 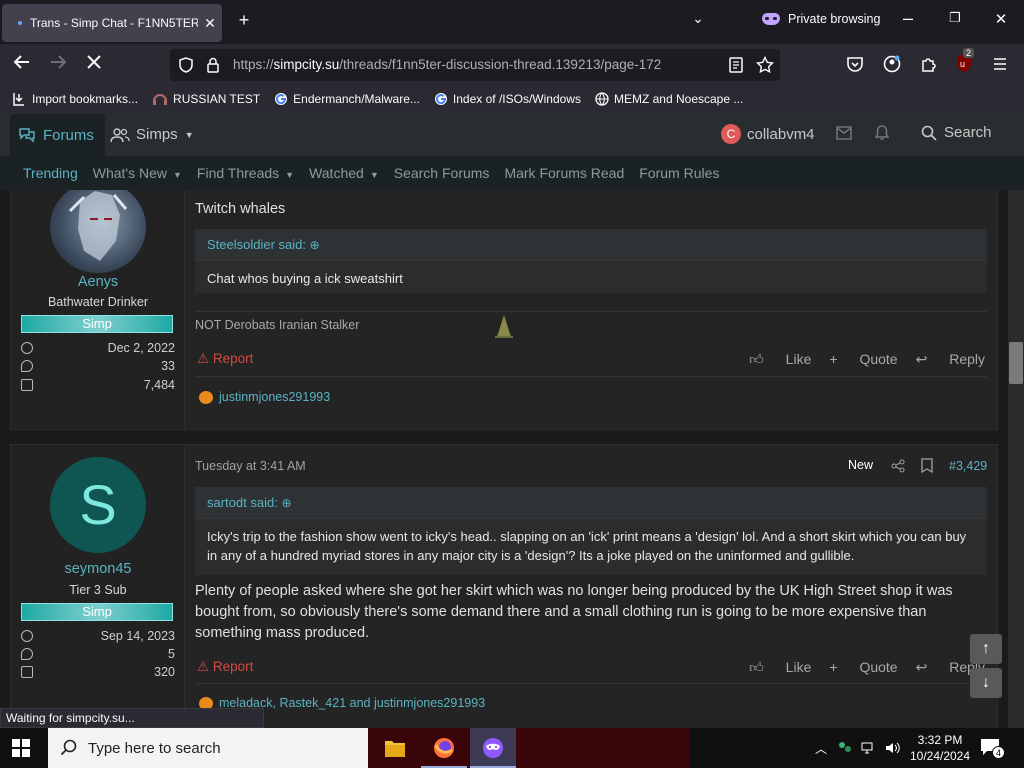 I want to click on search-button: Search, so click(x=956, y=132).